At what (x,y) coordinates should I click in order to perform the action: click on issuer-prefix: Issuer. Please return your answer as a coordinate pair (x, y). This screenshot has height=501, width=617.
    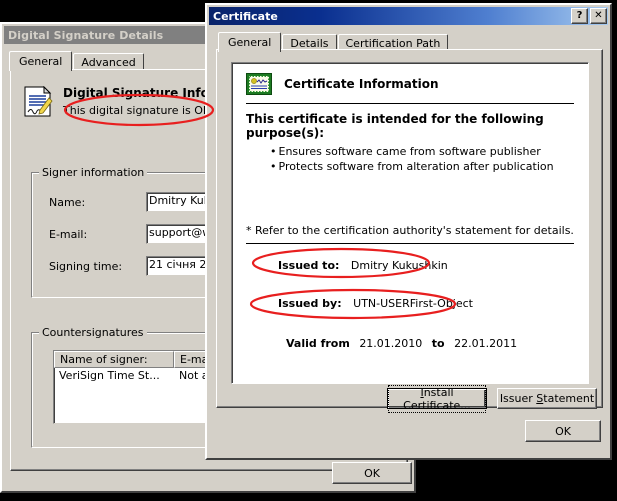
    Looking at the image, I should click on (518, 398).